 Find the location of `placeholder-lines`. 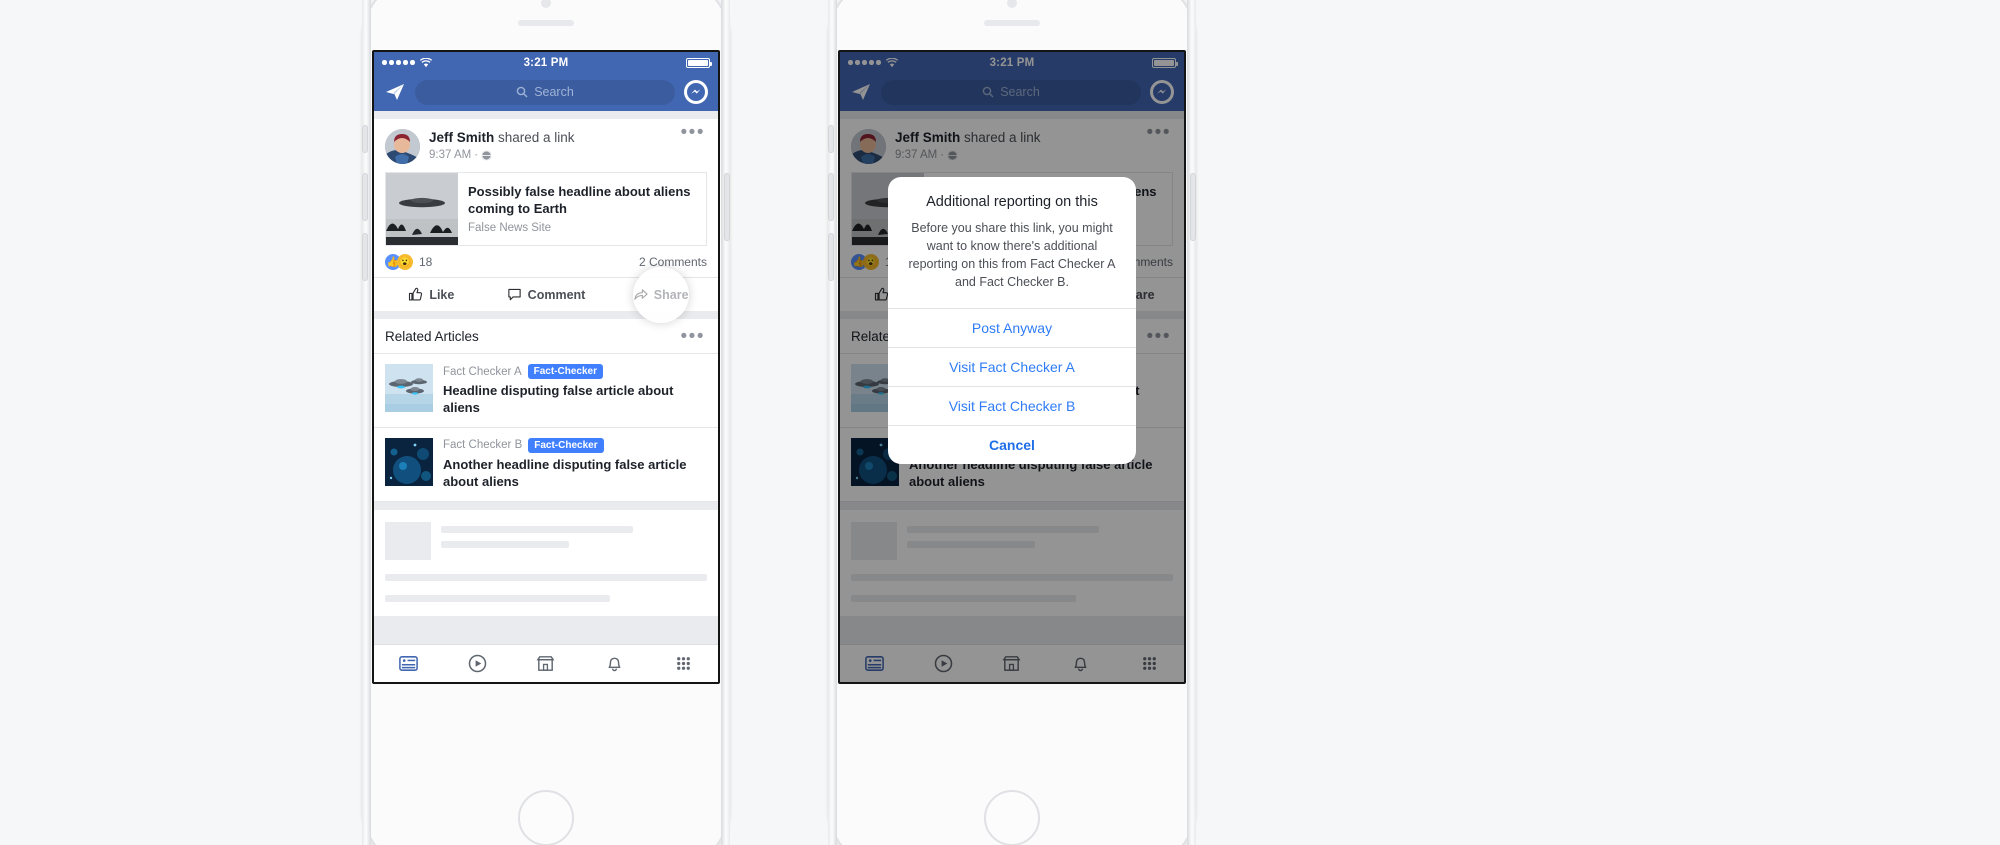

placeholder-lines is located at coordinates (574, 541).